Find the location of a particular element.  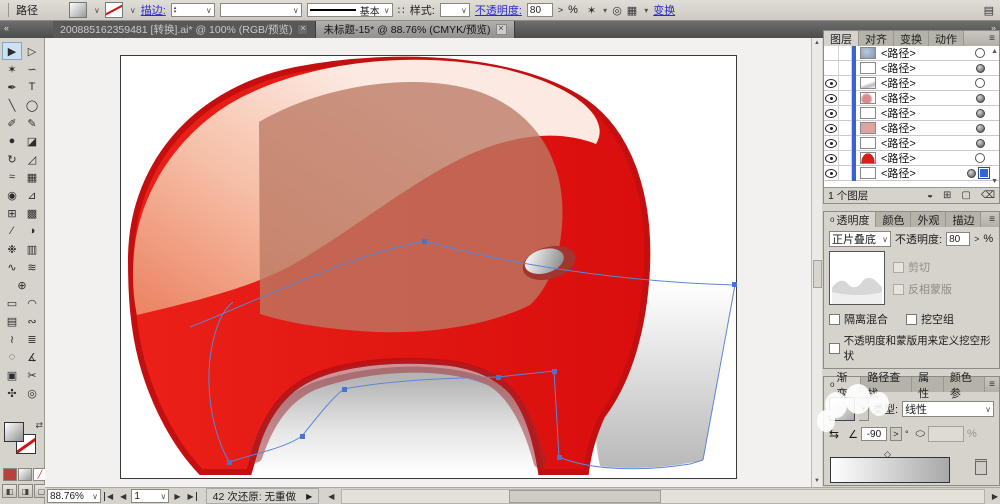

tool-mesh: ⊞ is located at coordinates (12, 213).